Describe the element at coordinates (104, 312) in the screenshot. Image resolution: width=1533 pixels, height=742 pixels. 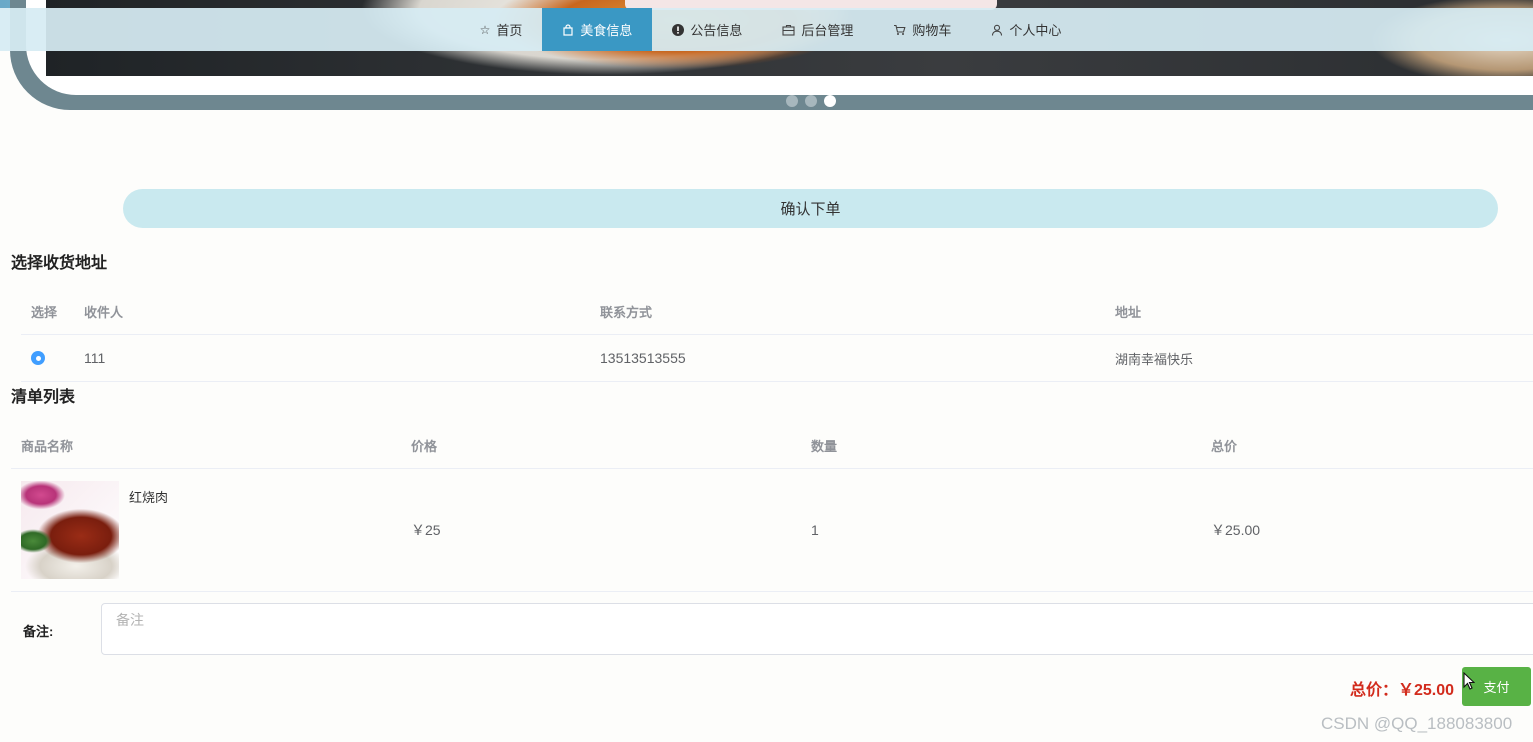
I see `column-header-recipient: 收件人` at that location.